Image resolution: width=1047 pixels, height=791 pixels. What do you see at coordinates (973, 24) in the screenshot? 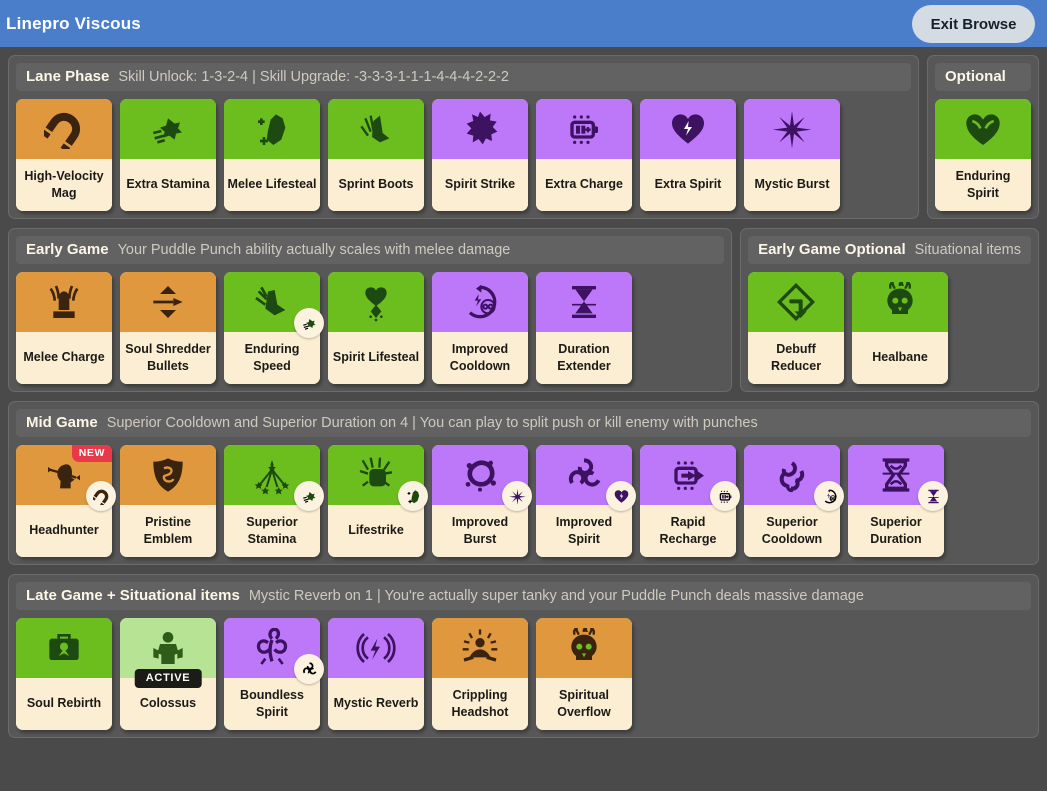
I see `exit-browse-button: Exit Browse` at bounding box center [973, 24].